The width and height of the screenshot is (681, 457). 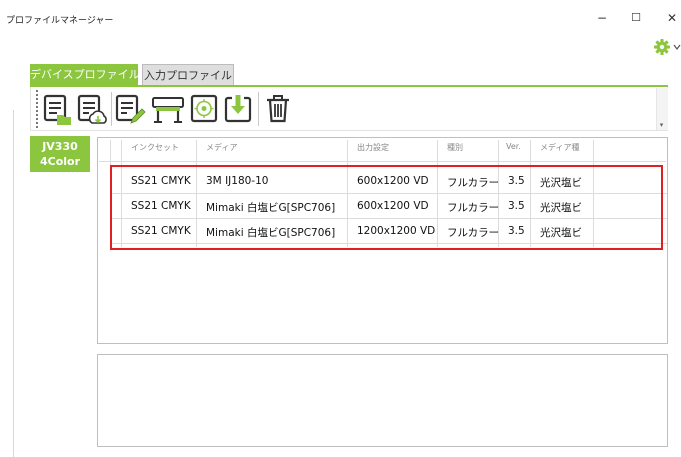 What do you see at coordinates (373, 147) in the screenshot?
I see `column-header-output: 出力設定` at bounding box center [373, 147].